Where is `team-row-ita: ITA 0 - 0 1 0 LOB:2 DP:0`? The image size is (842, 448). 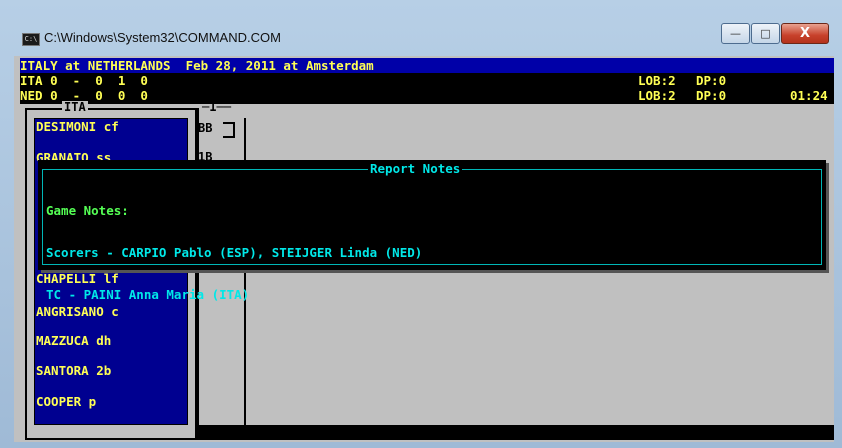 team-row-ita: ITA 0 - 0 1 0 LOB:2 DP:0 is located at coordinates (427, 80).